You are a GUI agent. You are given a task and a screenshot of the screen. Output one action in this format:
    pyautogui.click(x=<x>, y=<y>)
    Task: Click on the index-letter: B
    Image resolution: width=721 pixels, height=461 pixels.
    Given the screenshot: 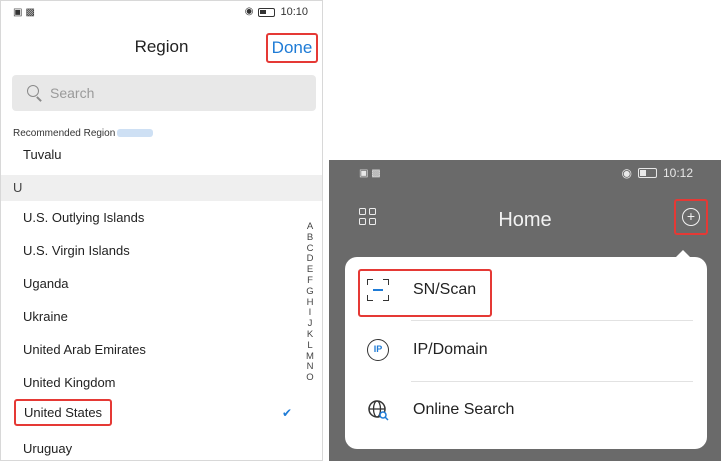 What is the action you would take?
    pyautogui.click(x=310, y=238)
    